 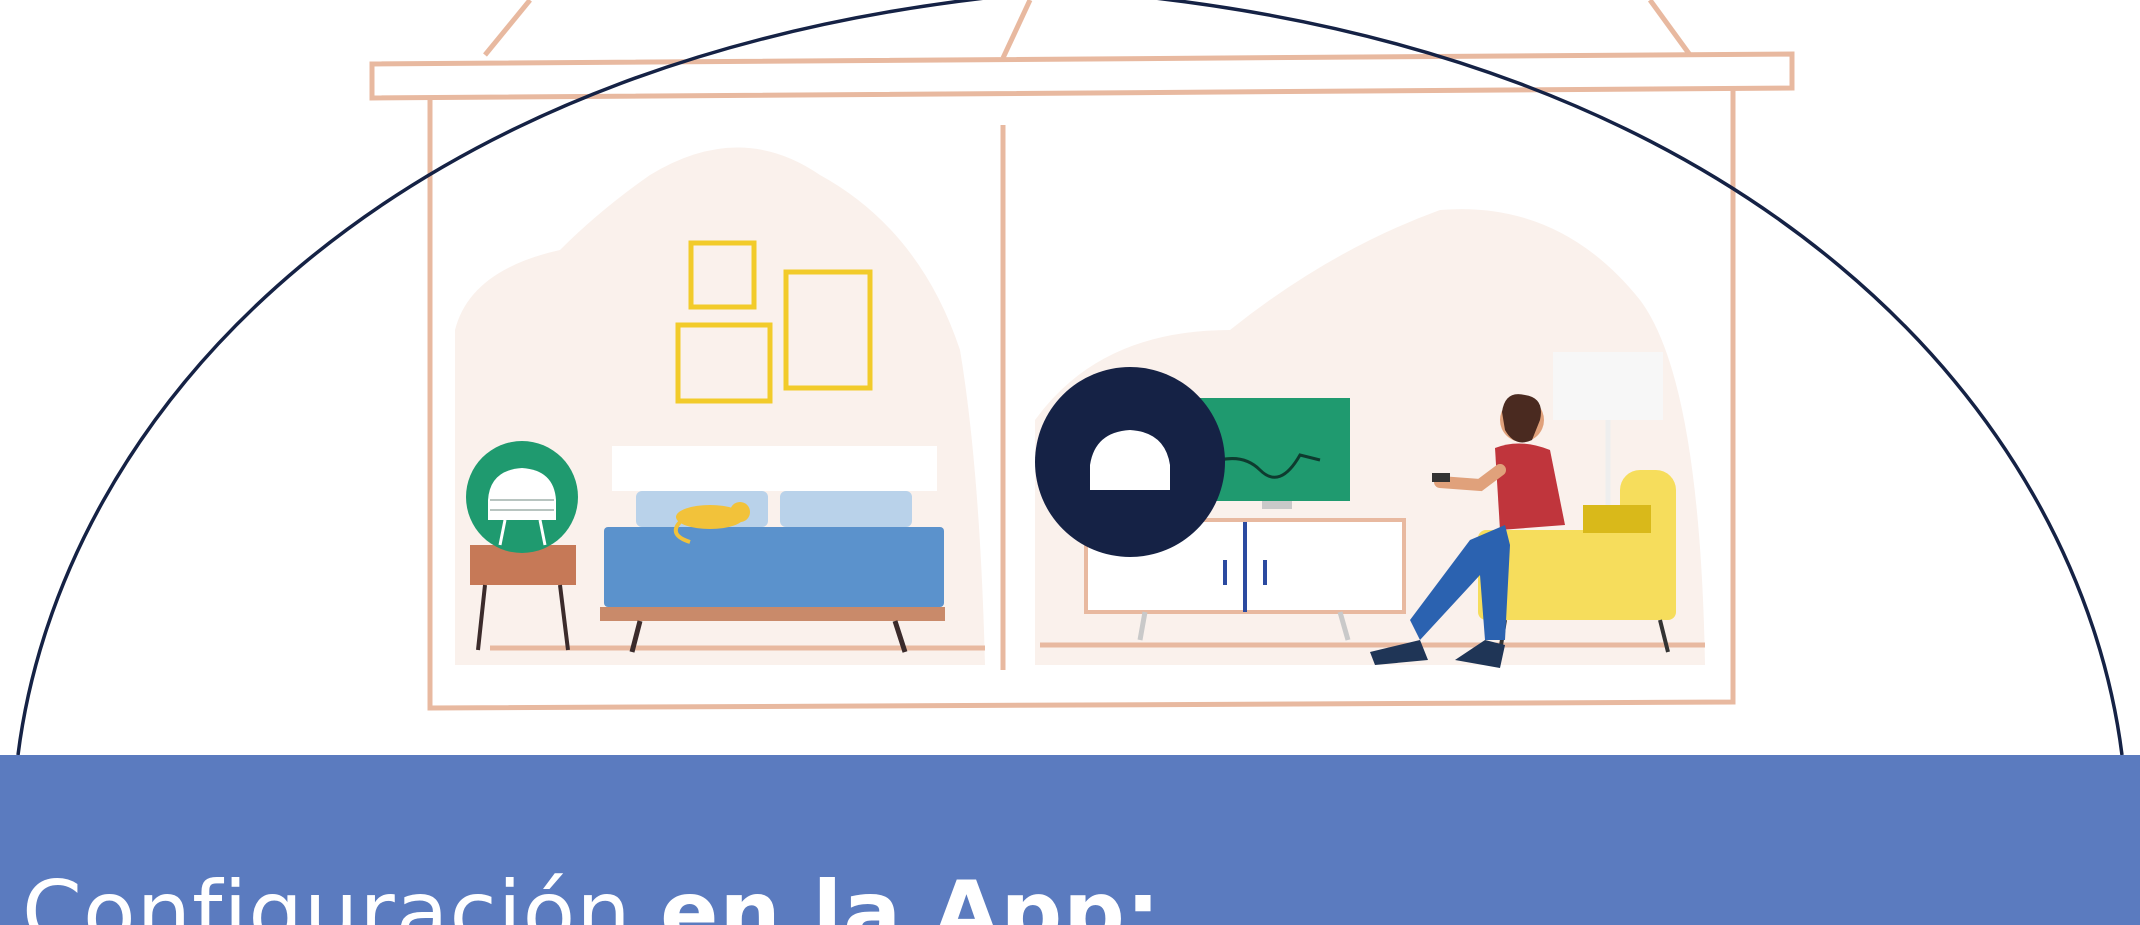 I want to click on banner-title-regular: Configuración, so click(x=341, y=894).